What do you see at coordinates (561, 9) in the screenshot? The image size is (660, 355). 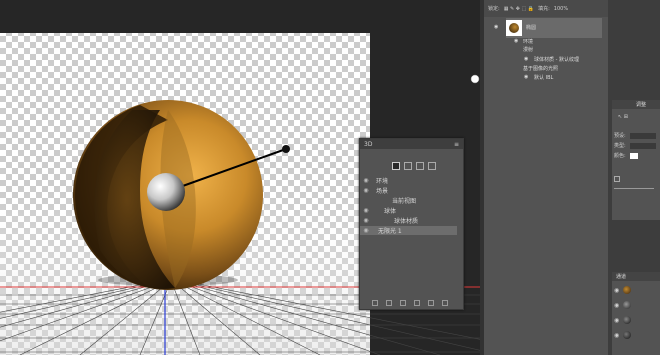 I see `fill-value: 100%` at bounding box center [561, 9].